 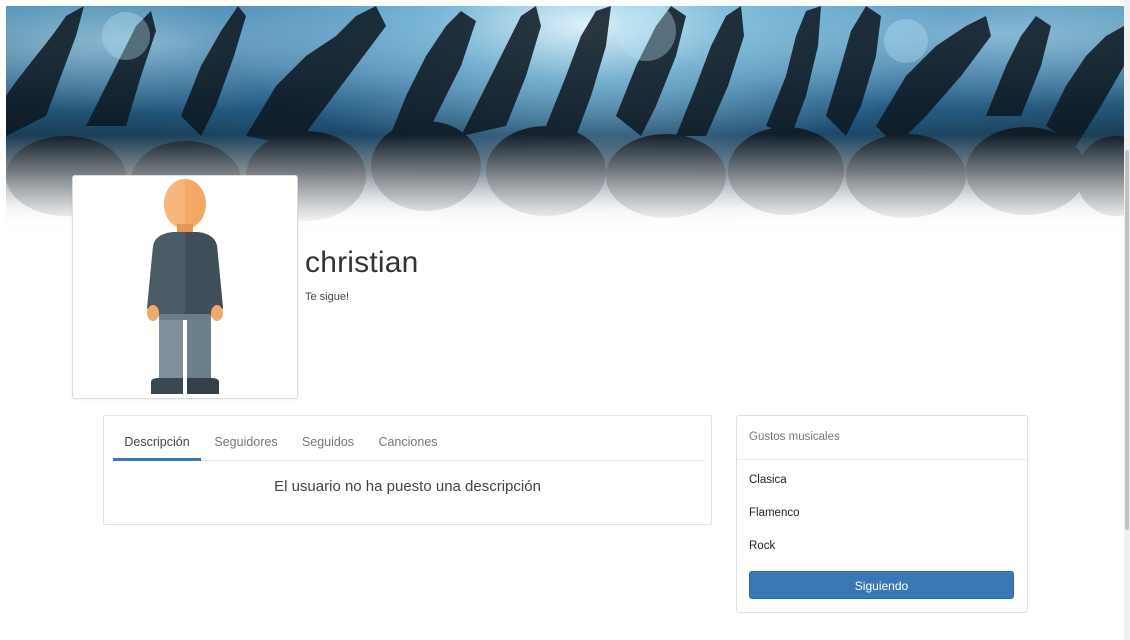 I want to click on music-taste-item: Clasica, so click(x=768, y=480).